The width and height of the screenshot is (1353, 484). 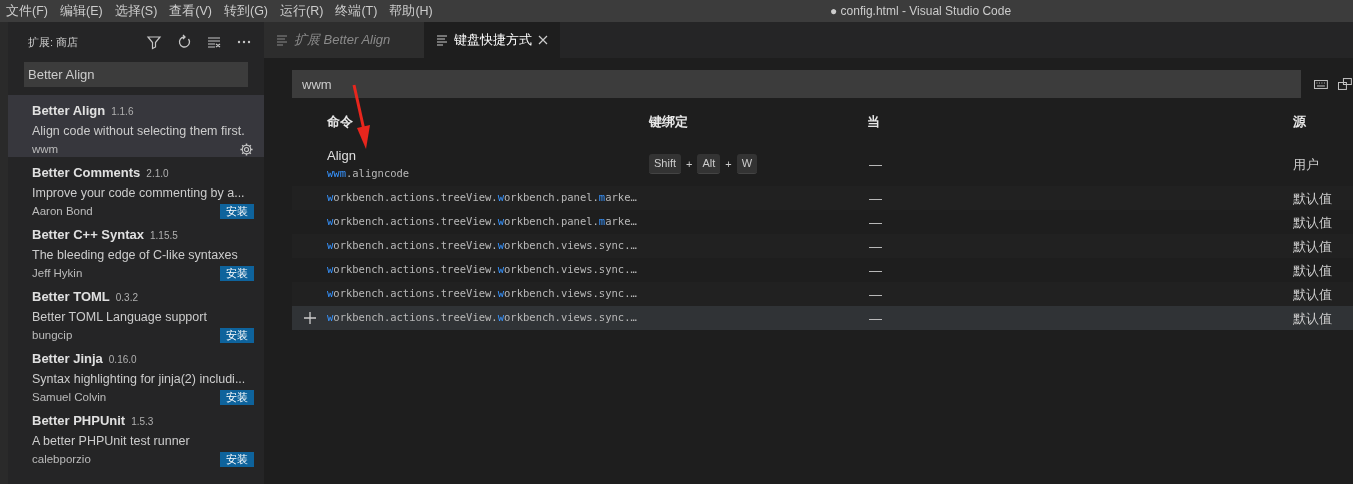 What do you see at coordinates (665, 164) in the screenshot?
I see `key-label: Shift` at bounding box center [665, 164].